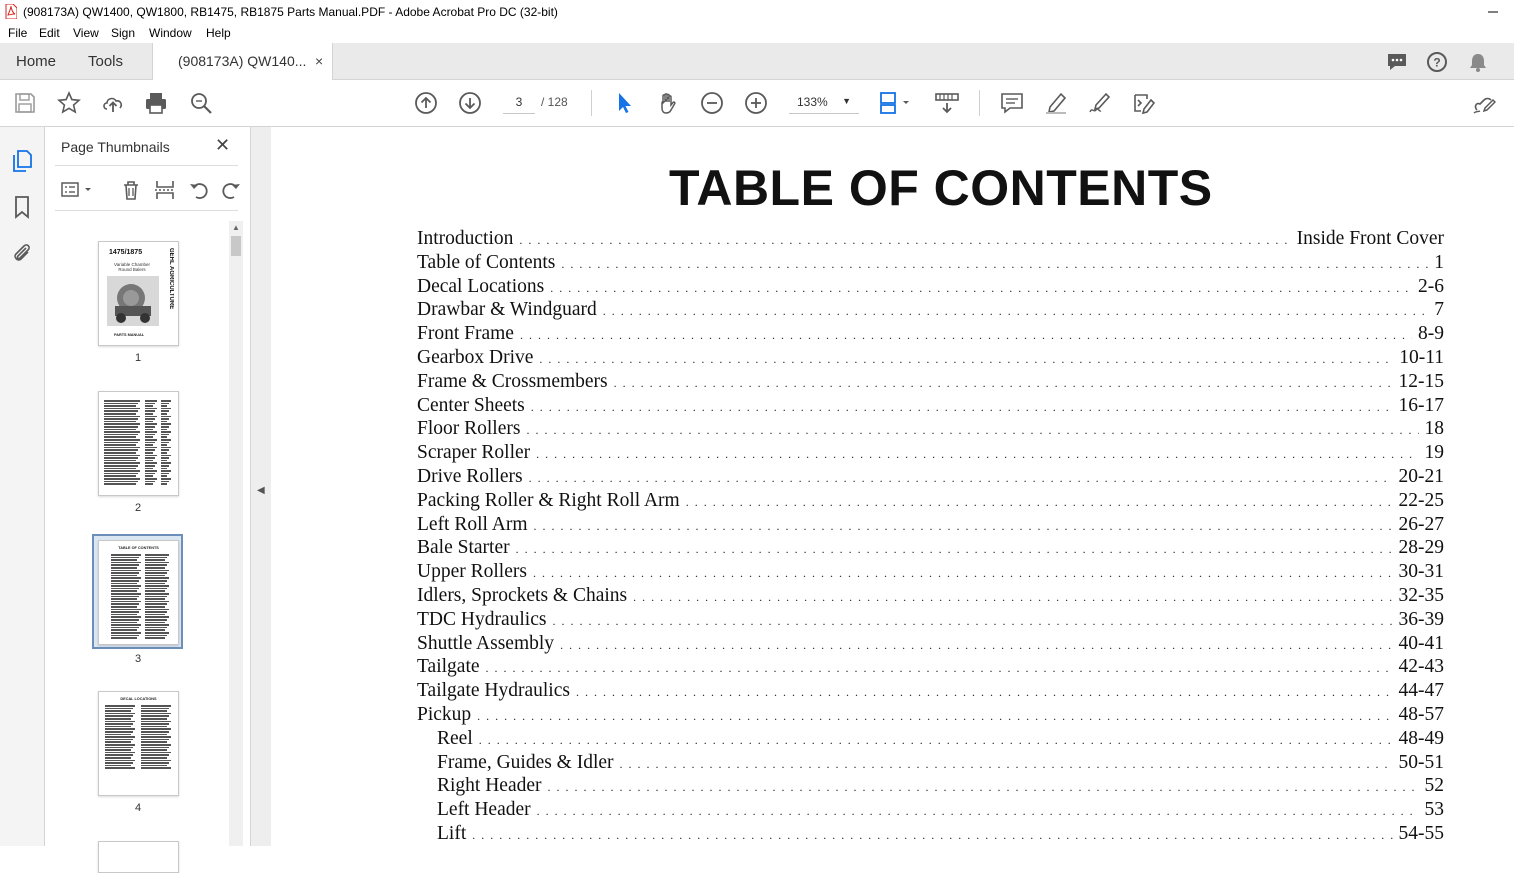  Describe the element at coordinates (940, 764) in the screenshot. I see `toc-entry: Frame, Guides & Idler 50-51` at that location.